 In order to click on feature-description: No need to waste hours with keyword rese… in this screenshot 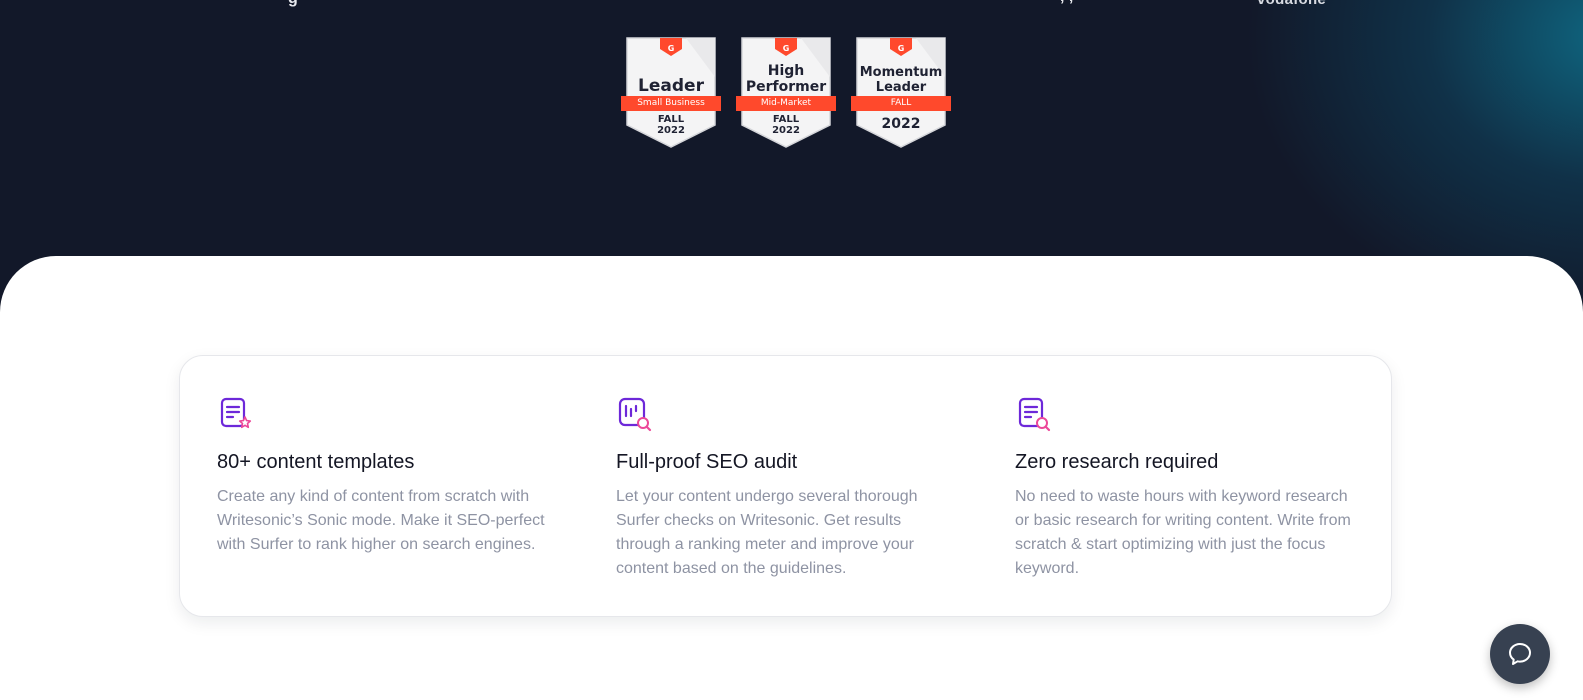, I will do `click(1183, 532)`.